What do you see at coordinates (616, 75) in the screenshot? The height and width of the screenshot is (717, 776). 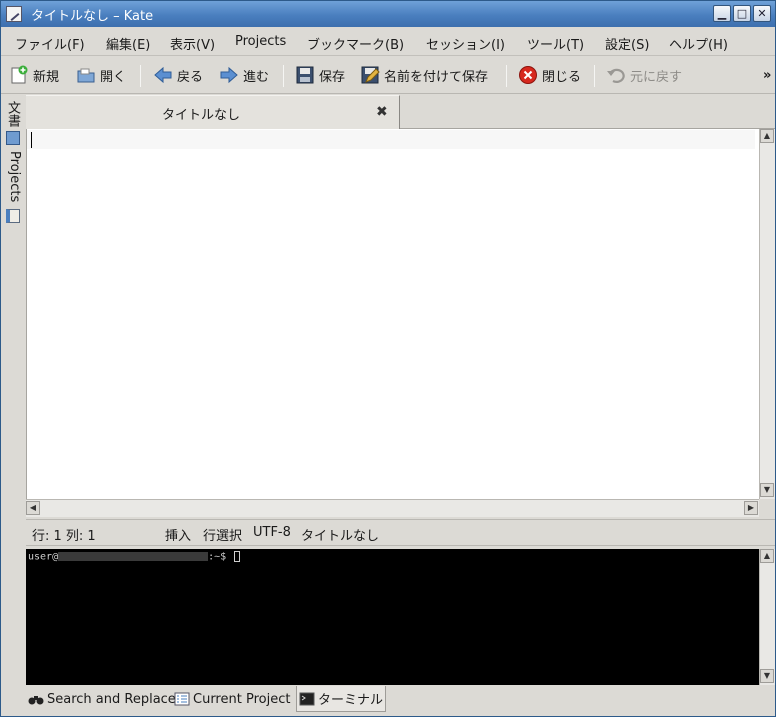 I see `undo-icon` at bounding box center [616, 75].